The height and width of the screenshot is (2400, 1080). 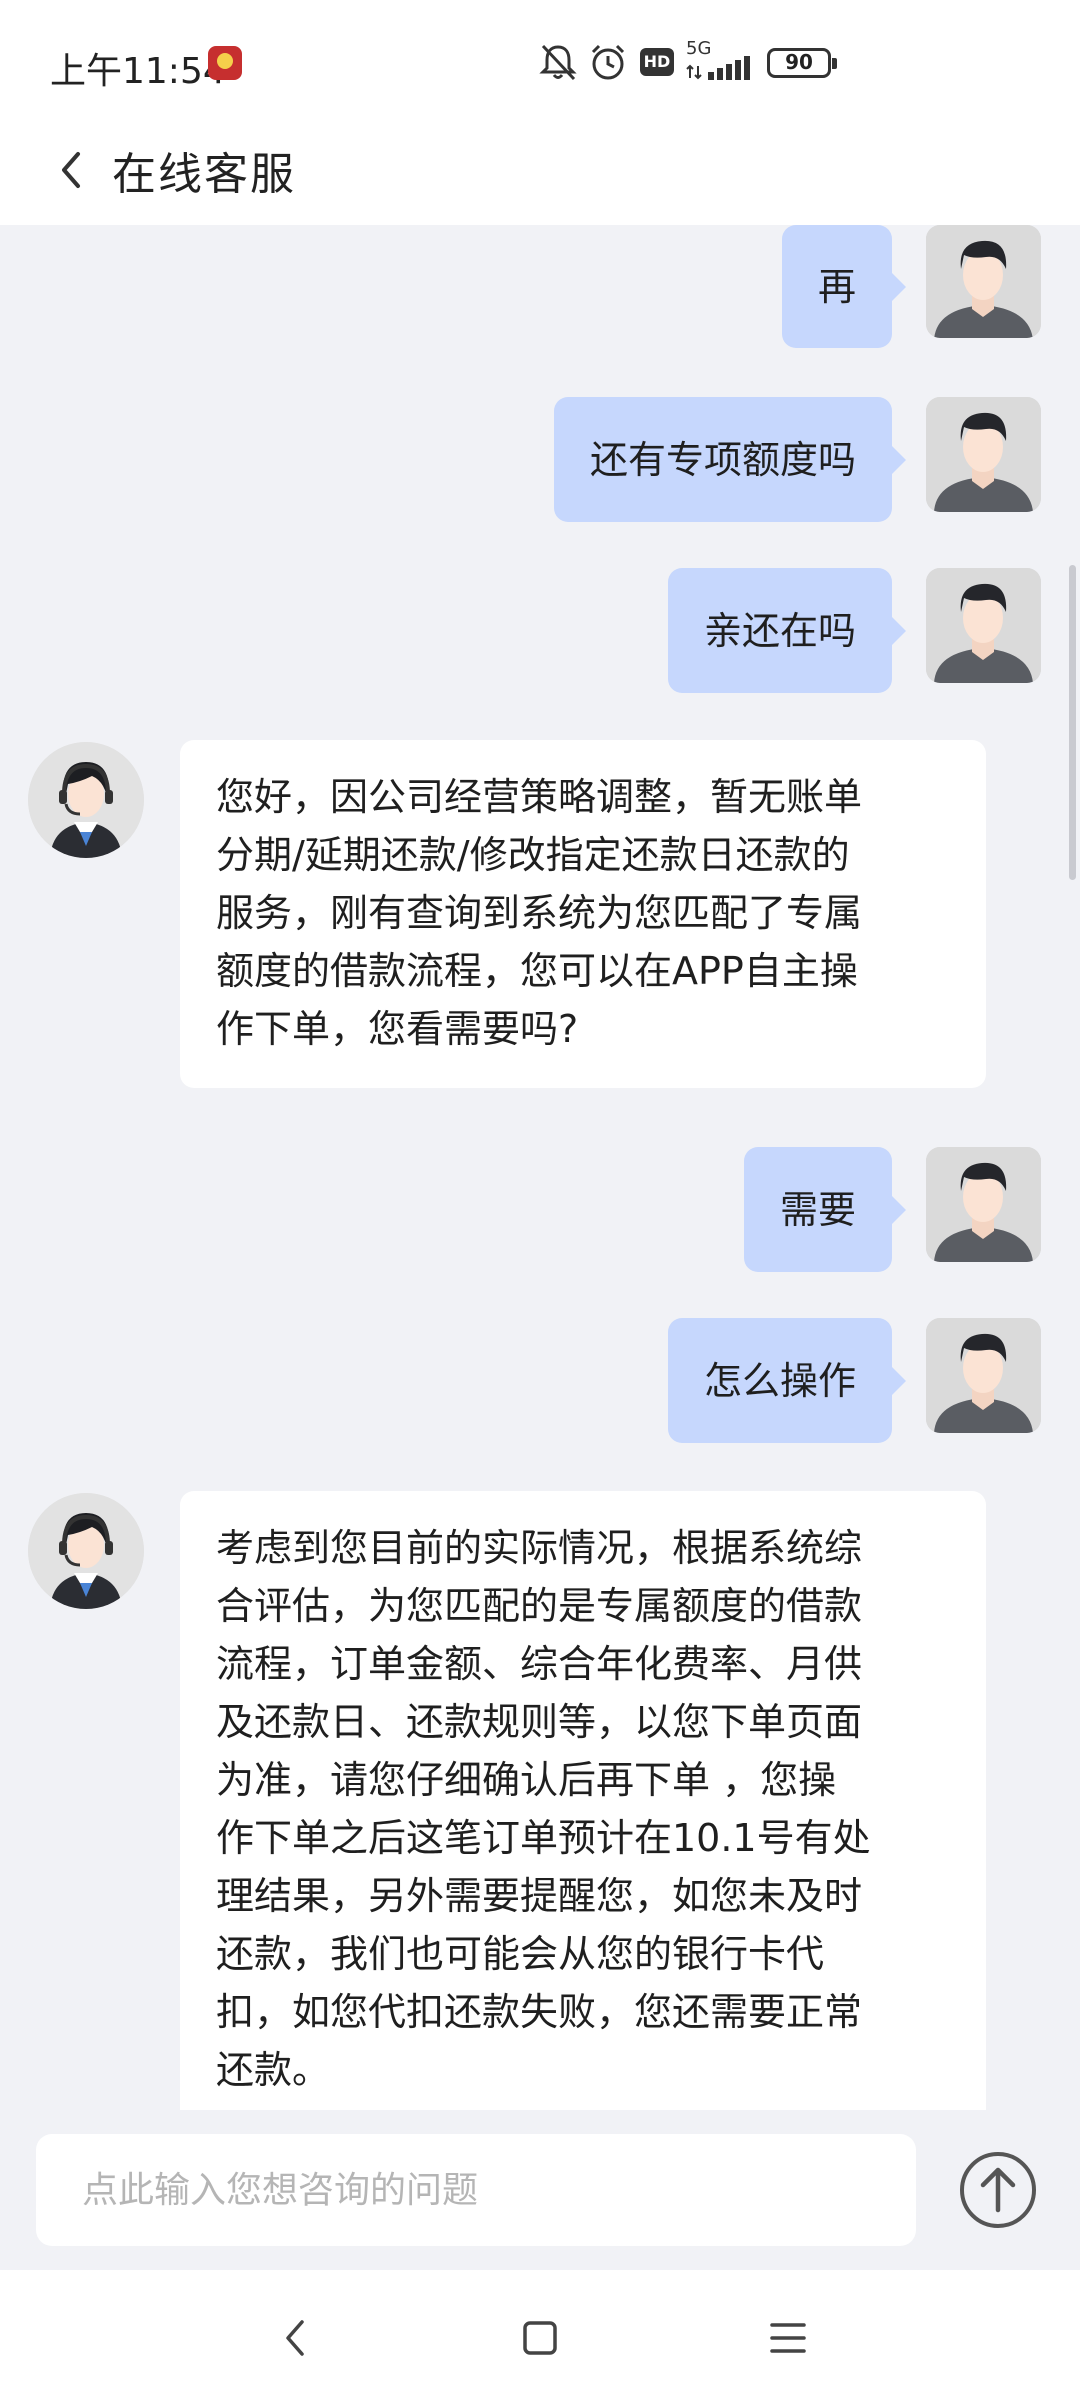 I want to click on alarm-icon, so click(x=608, y=62).